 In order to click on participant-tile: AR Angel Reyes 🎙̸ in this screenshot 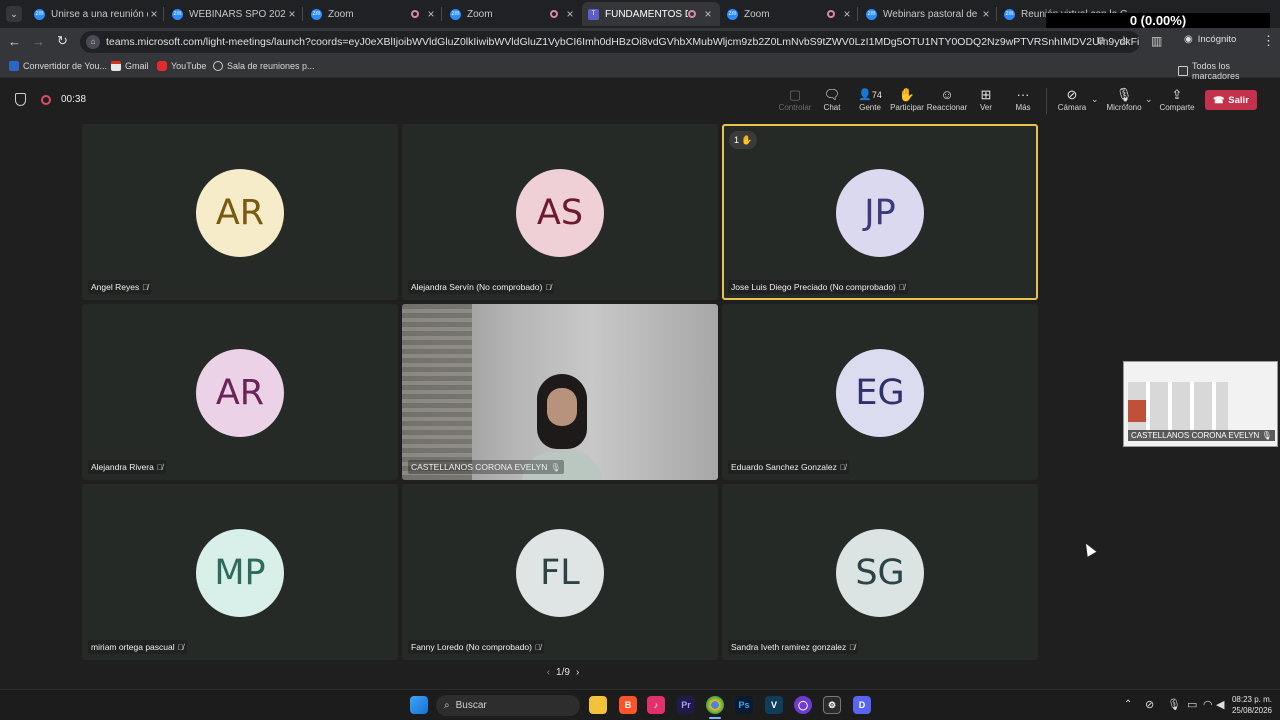, I will do `click(240, 212)`.